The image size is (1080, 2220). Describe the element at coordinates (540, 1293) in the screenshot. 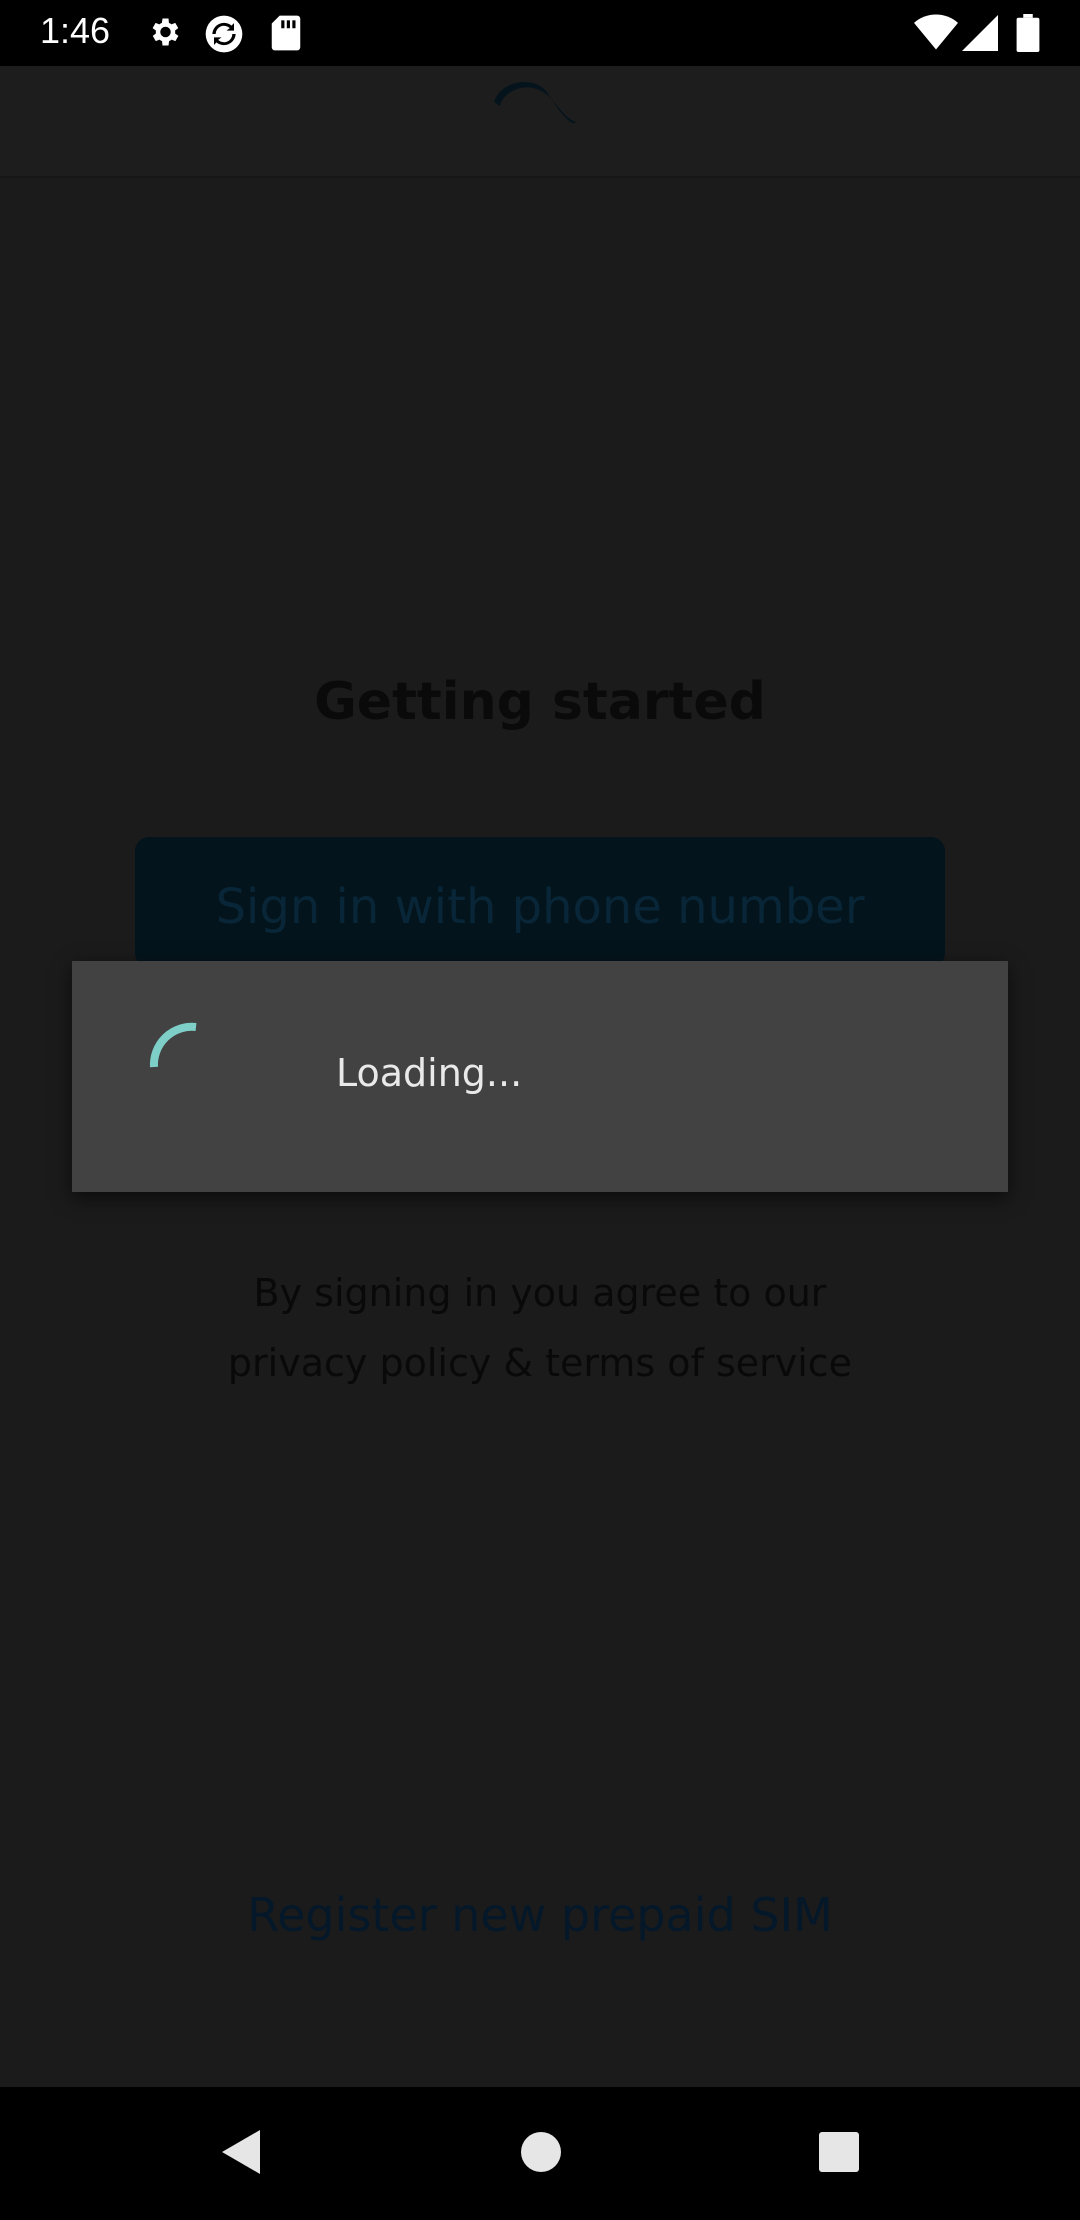

I see `terms-line-1: By signing in you agree to our` at that location.